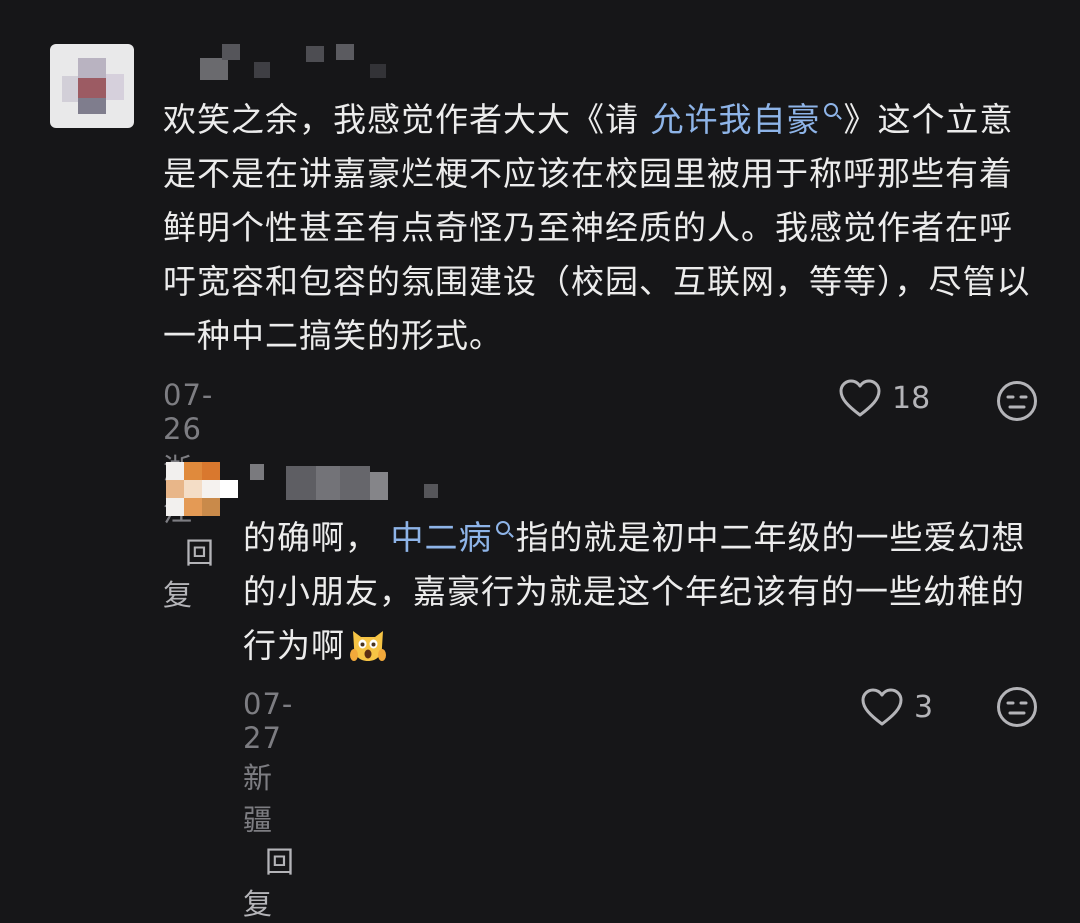  What do you see at coordinates (305, 62) in the screenshot?
I see `username-main` at bounding box center [305, 62].